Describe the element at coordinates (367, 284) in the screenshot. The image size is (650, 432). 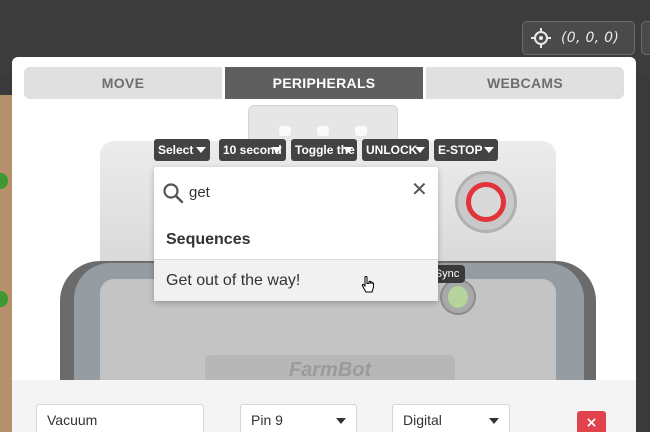
I see `hand-cursor-icon` at that location.